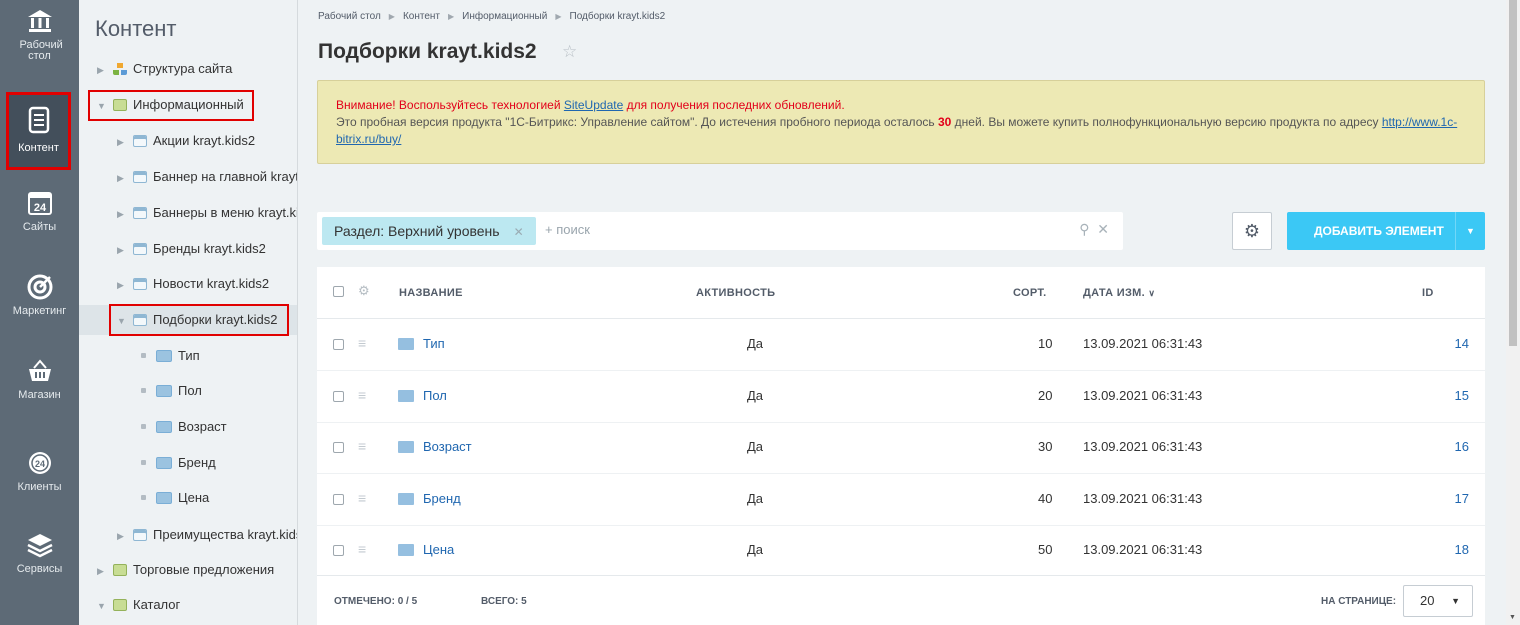 This screenshot has height=625, width=1520. I want to click on clients-24-icon: 24, so click(39, 463).